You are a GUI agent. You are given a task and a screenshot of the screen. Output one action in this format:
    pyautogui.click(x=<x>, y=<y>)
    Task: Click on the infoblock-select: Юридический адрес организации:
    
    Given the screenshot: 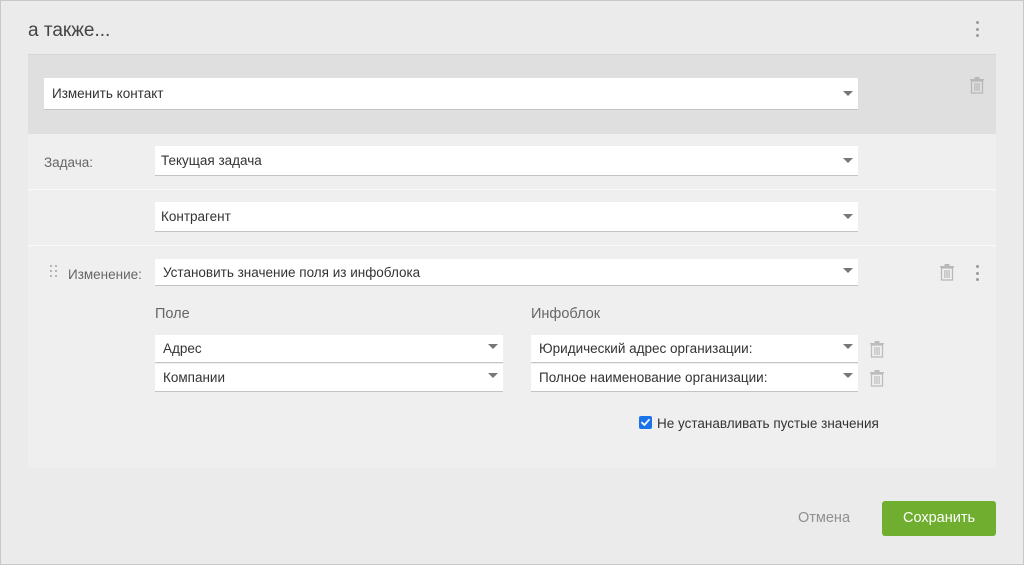 What is the action you would take?
    pyautogui.click(x=694, y=349)
    